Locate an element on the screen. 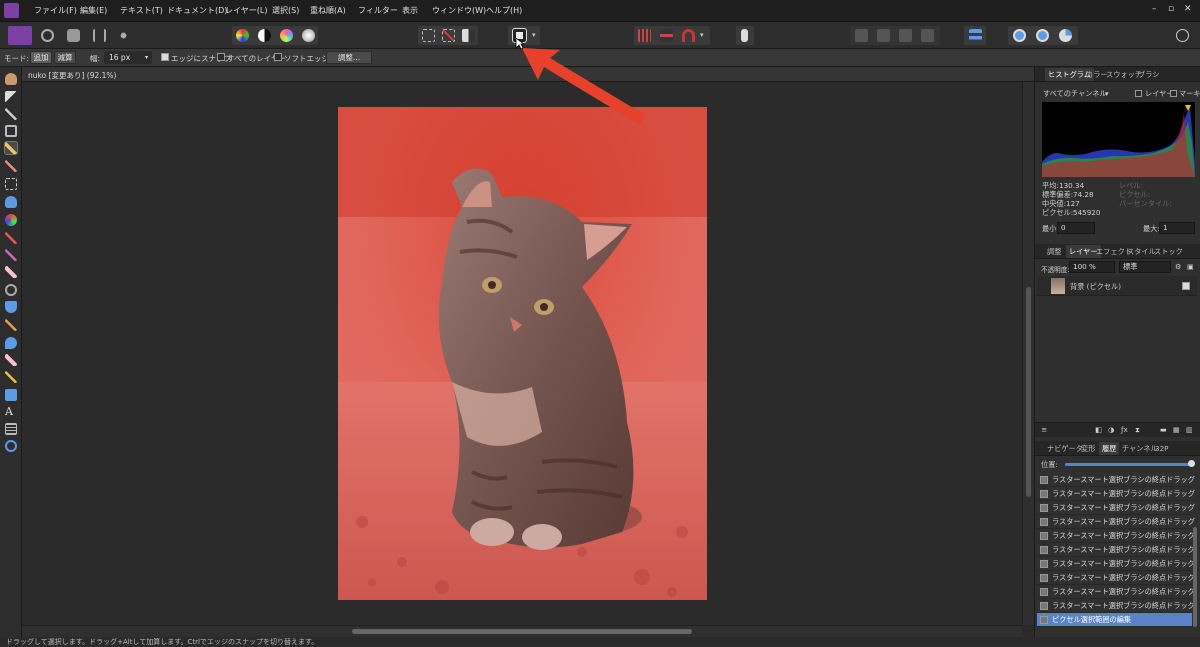 This screenshot has height=647, width=1200. menu-help: ヘルプ(H) is located at coordinates (504, 10).